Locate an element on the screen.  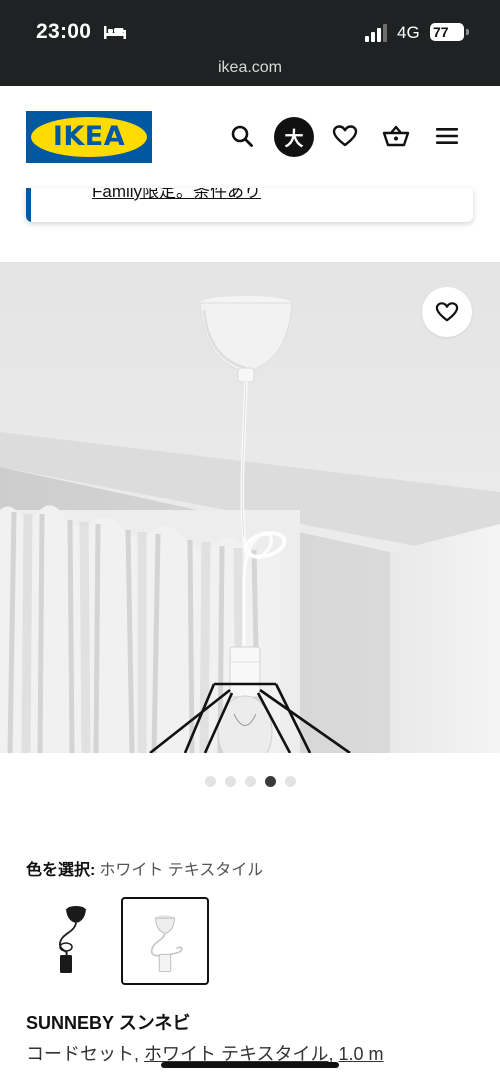
color-selector-label: 色を選択: ホワイト テキスタイル is located at coordinates (144, 868).